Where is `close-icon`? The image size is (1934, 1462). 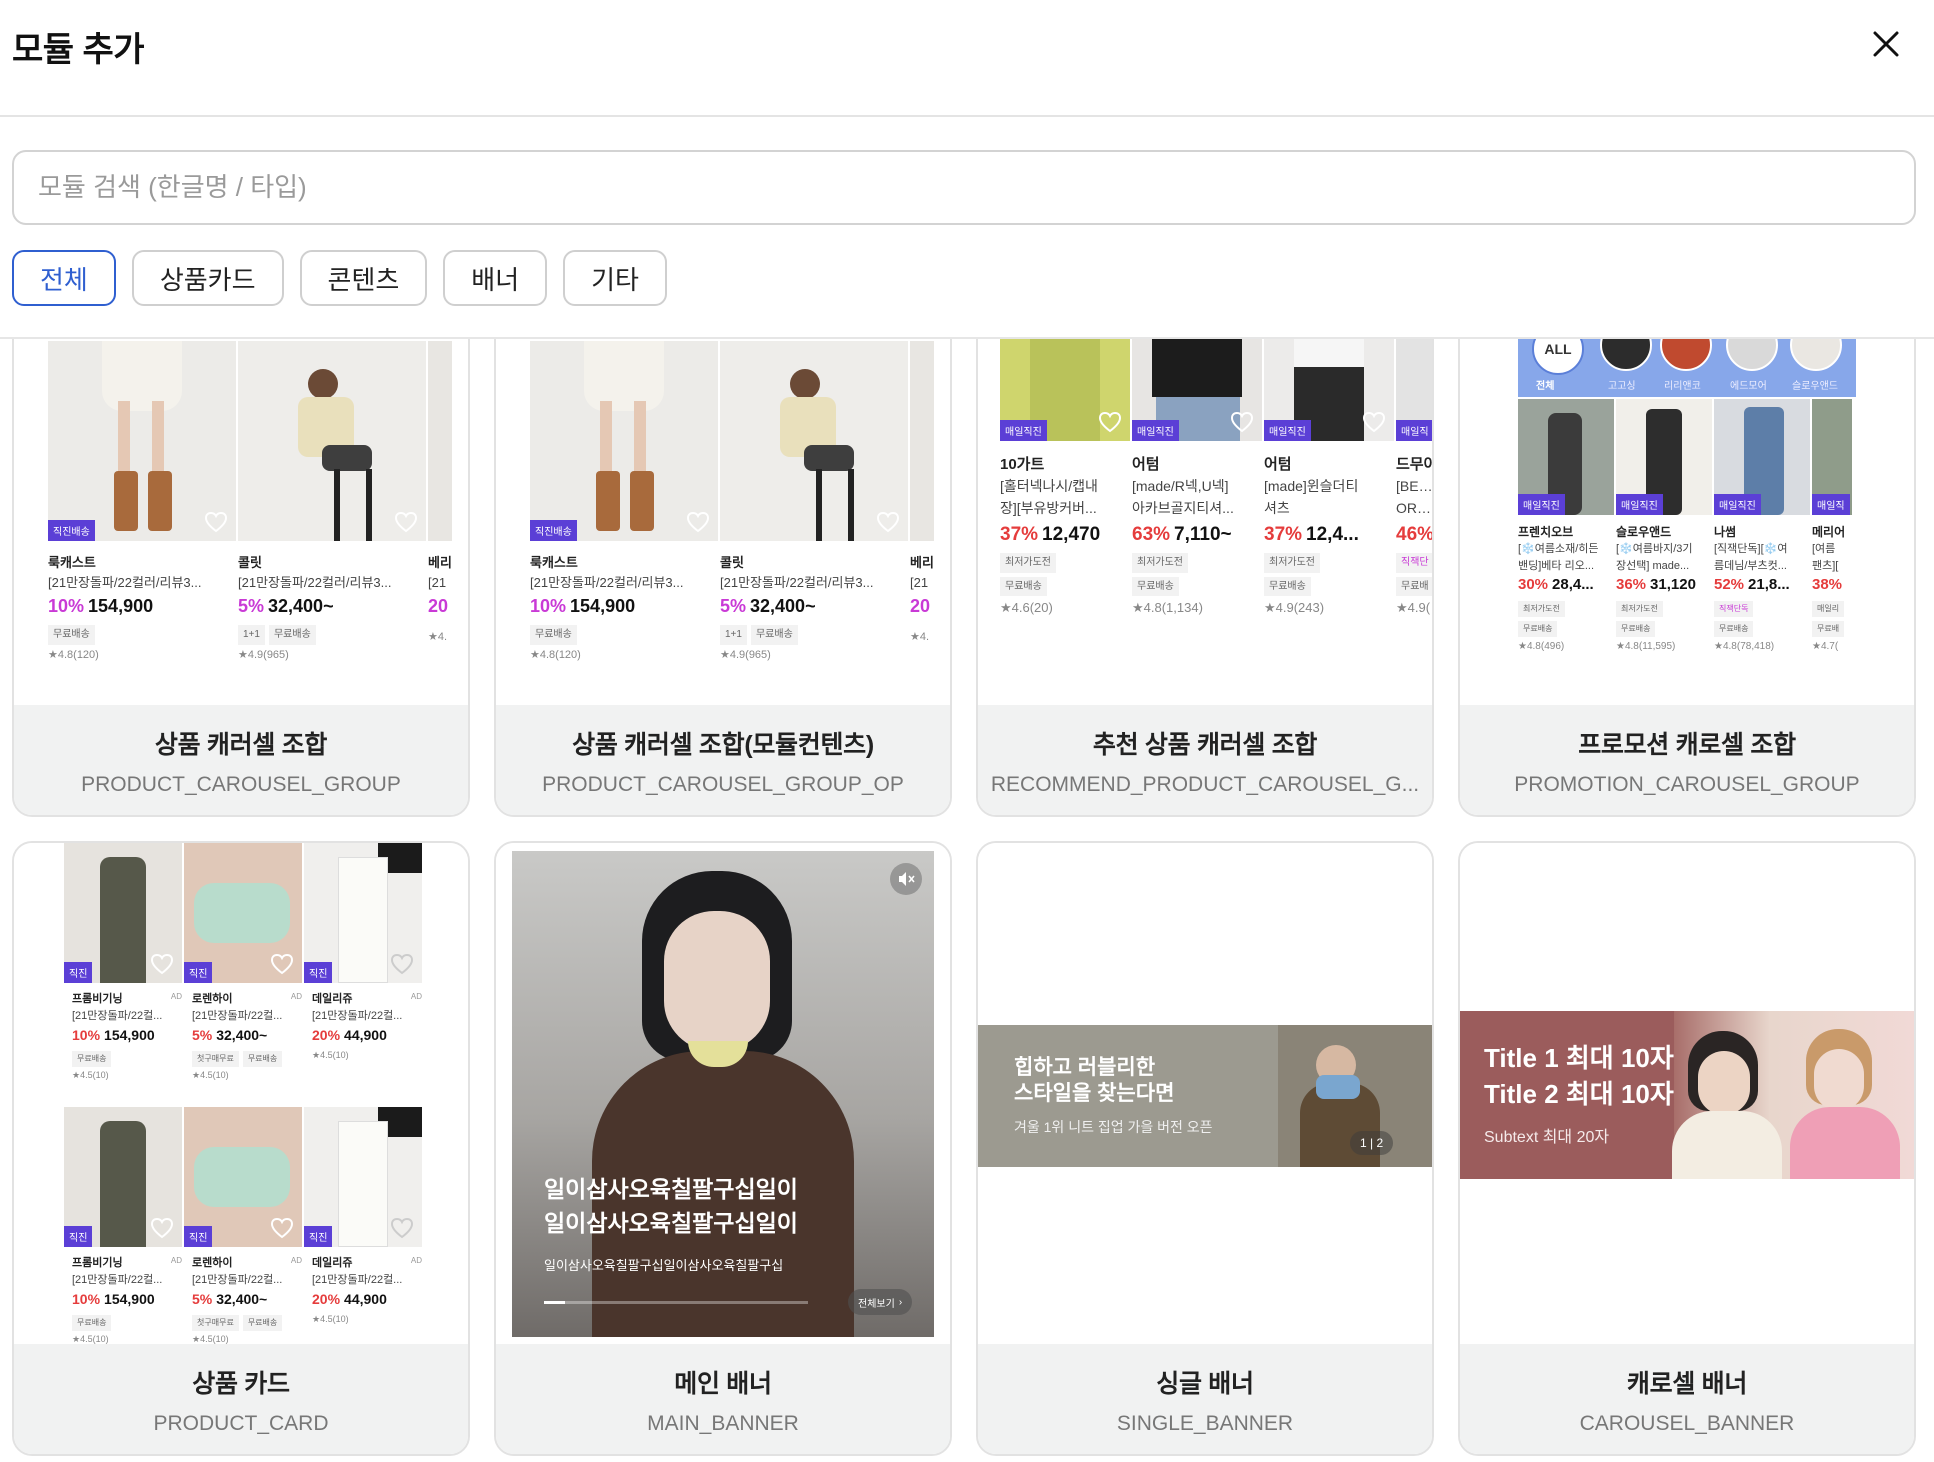
close-icon is located at coordinates (1886, 44).